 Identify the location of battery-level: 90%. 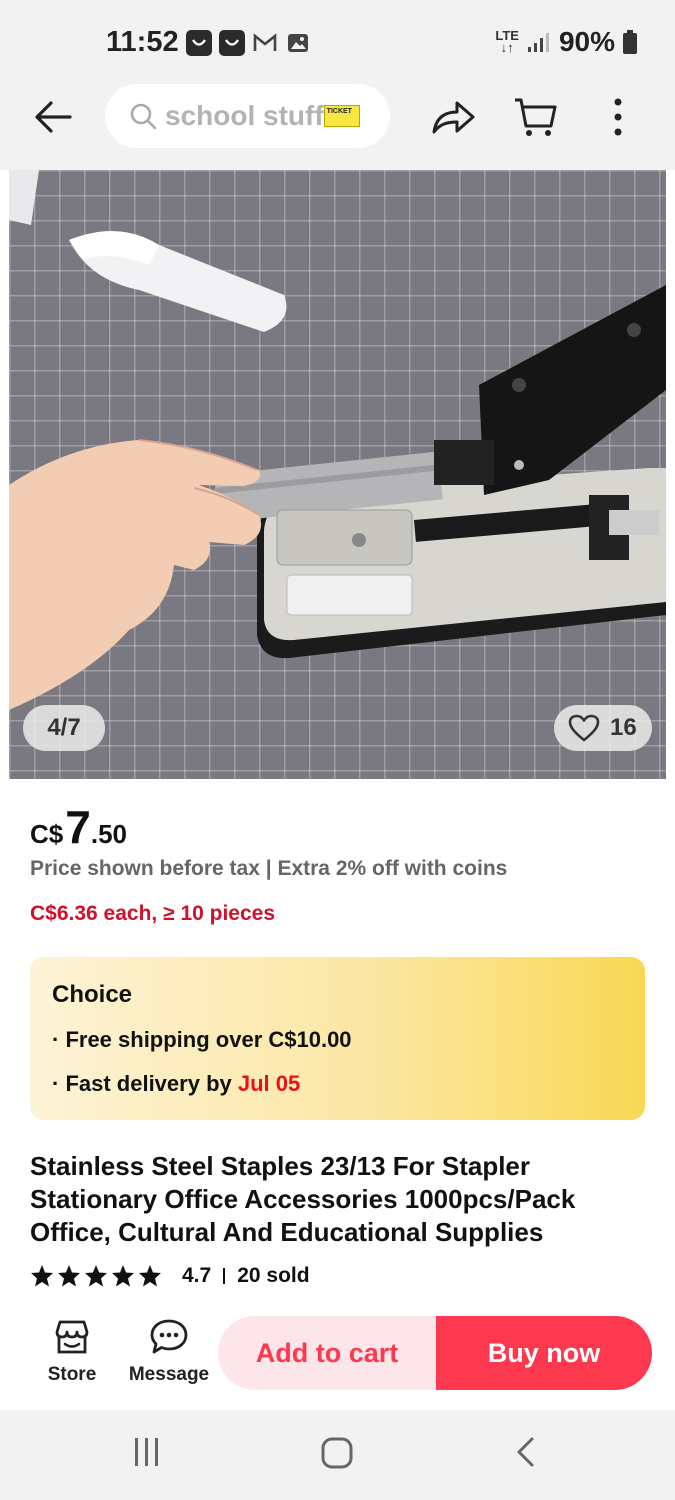
(586, 41).